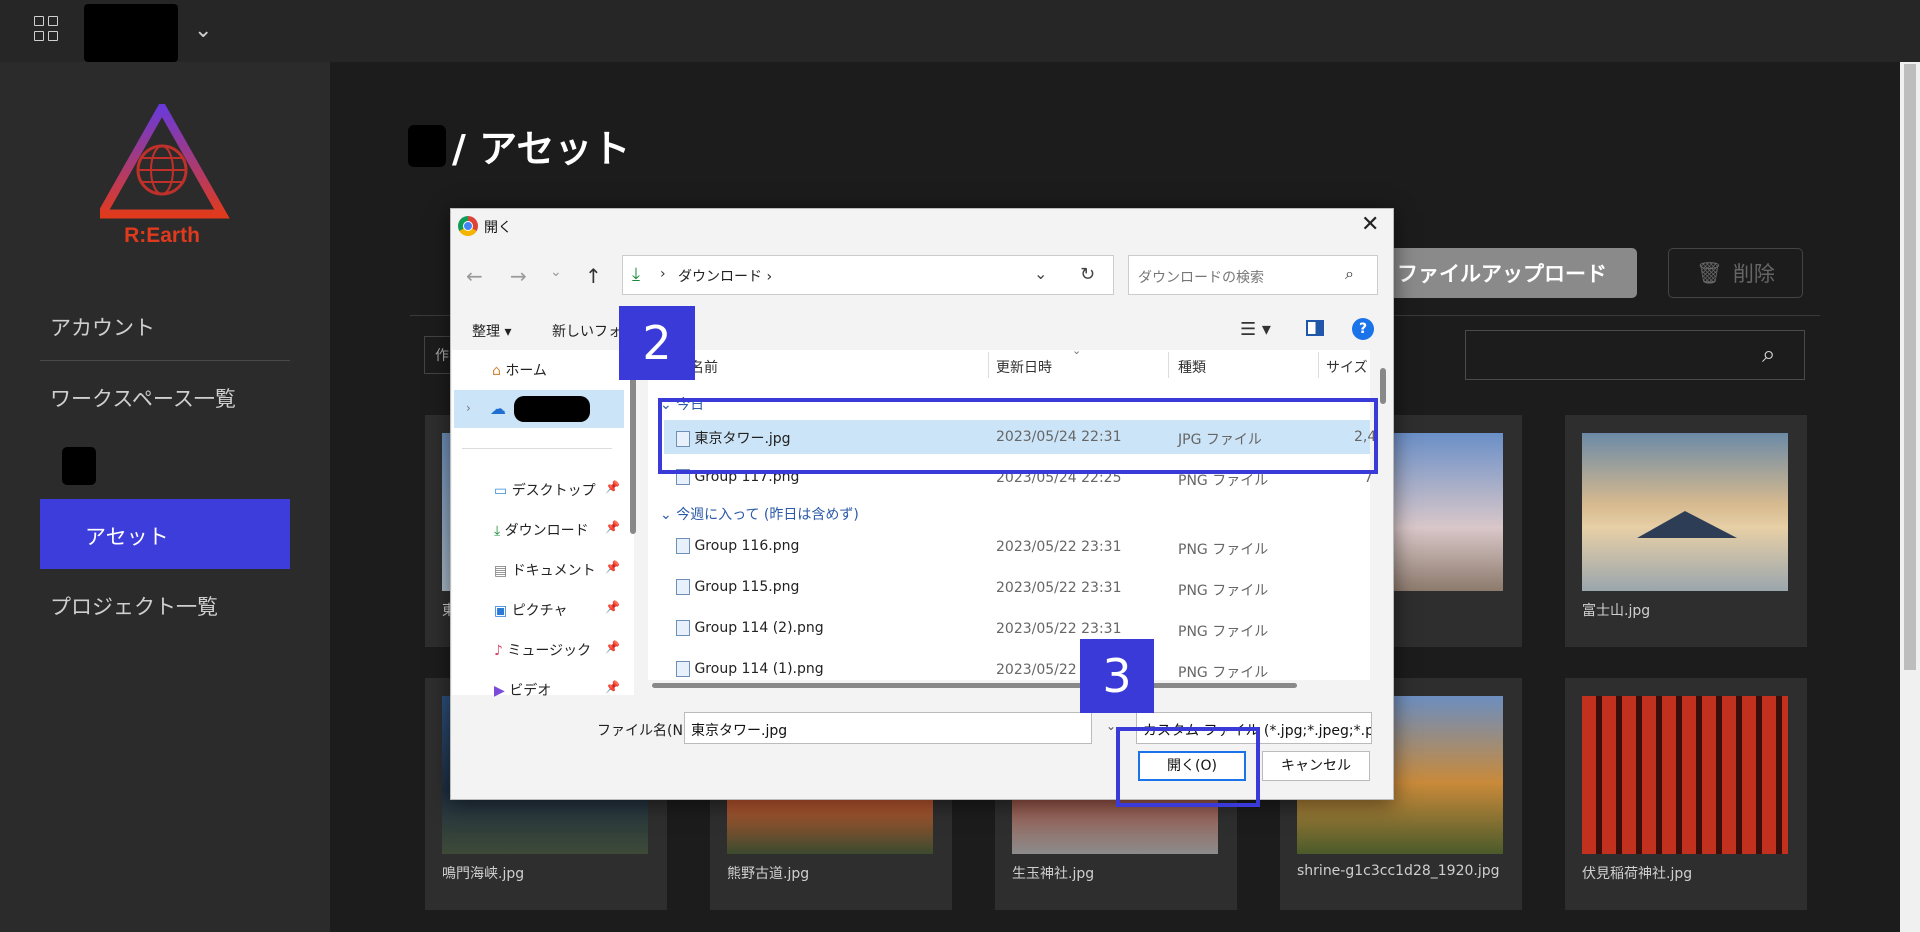 Image resolution: width=1920 pixels, height=932 pixels. Describe the element at coordinates (557, 650) in the screenshot. I see `nav-item-music: ♪ ミュージック 📌` at that location.